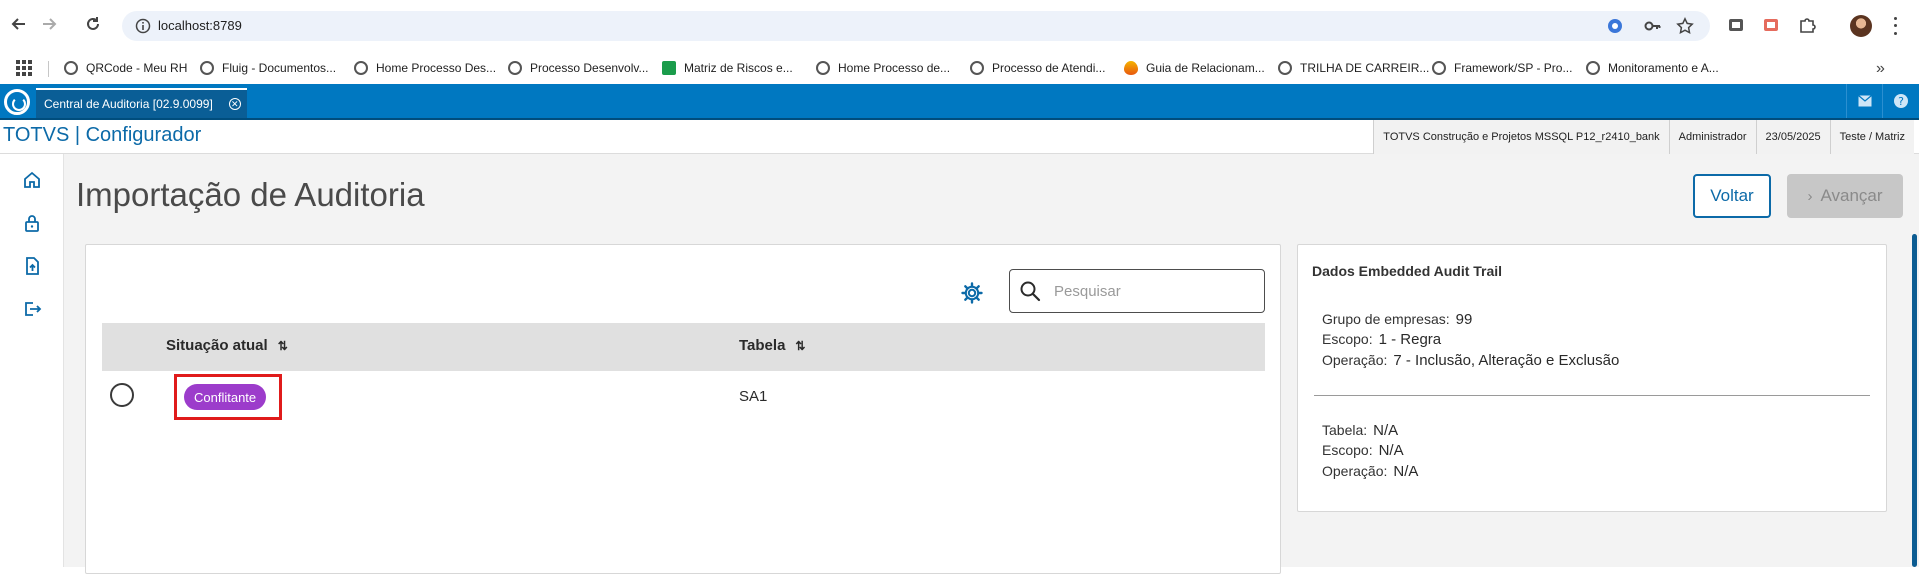 The height and width of the screenshot is (574, 1919). Describe the element at coordinates (1592, 395) in the screenshot. I see `info-divider` at that location.